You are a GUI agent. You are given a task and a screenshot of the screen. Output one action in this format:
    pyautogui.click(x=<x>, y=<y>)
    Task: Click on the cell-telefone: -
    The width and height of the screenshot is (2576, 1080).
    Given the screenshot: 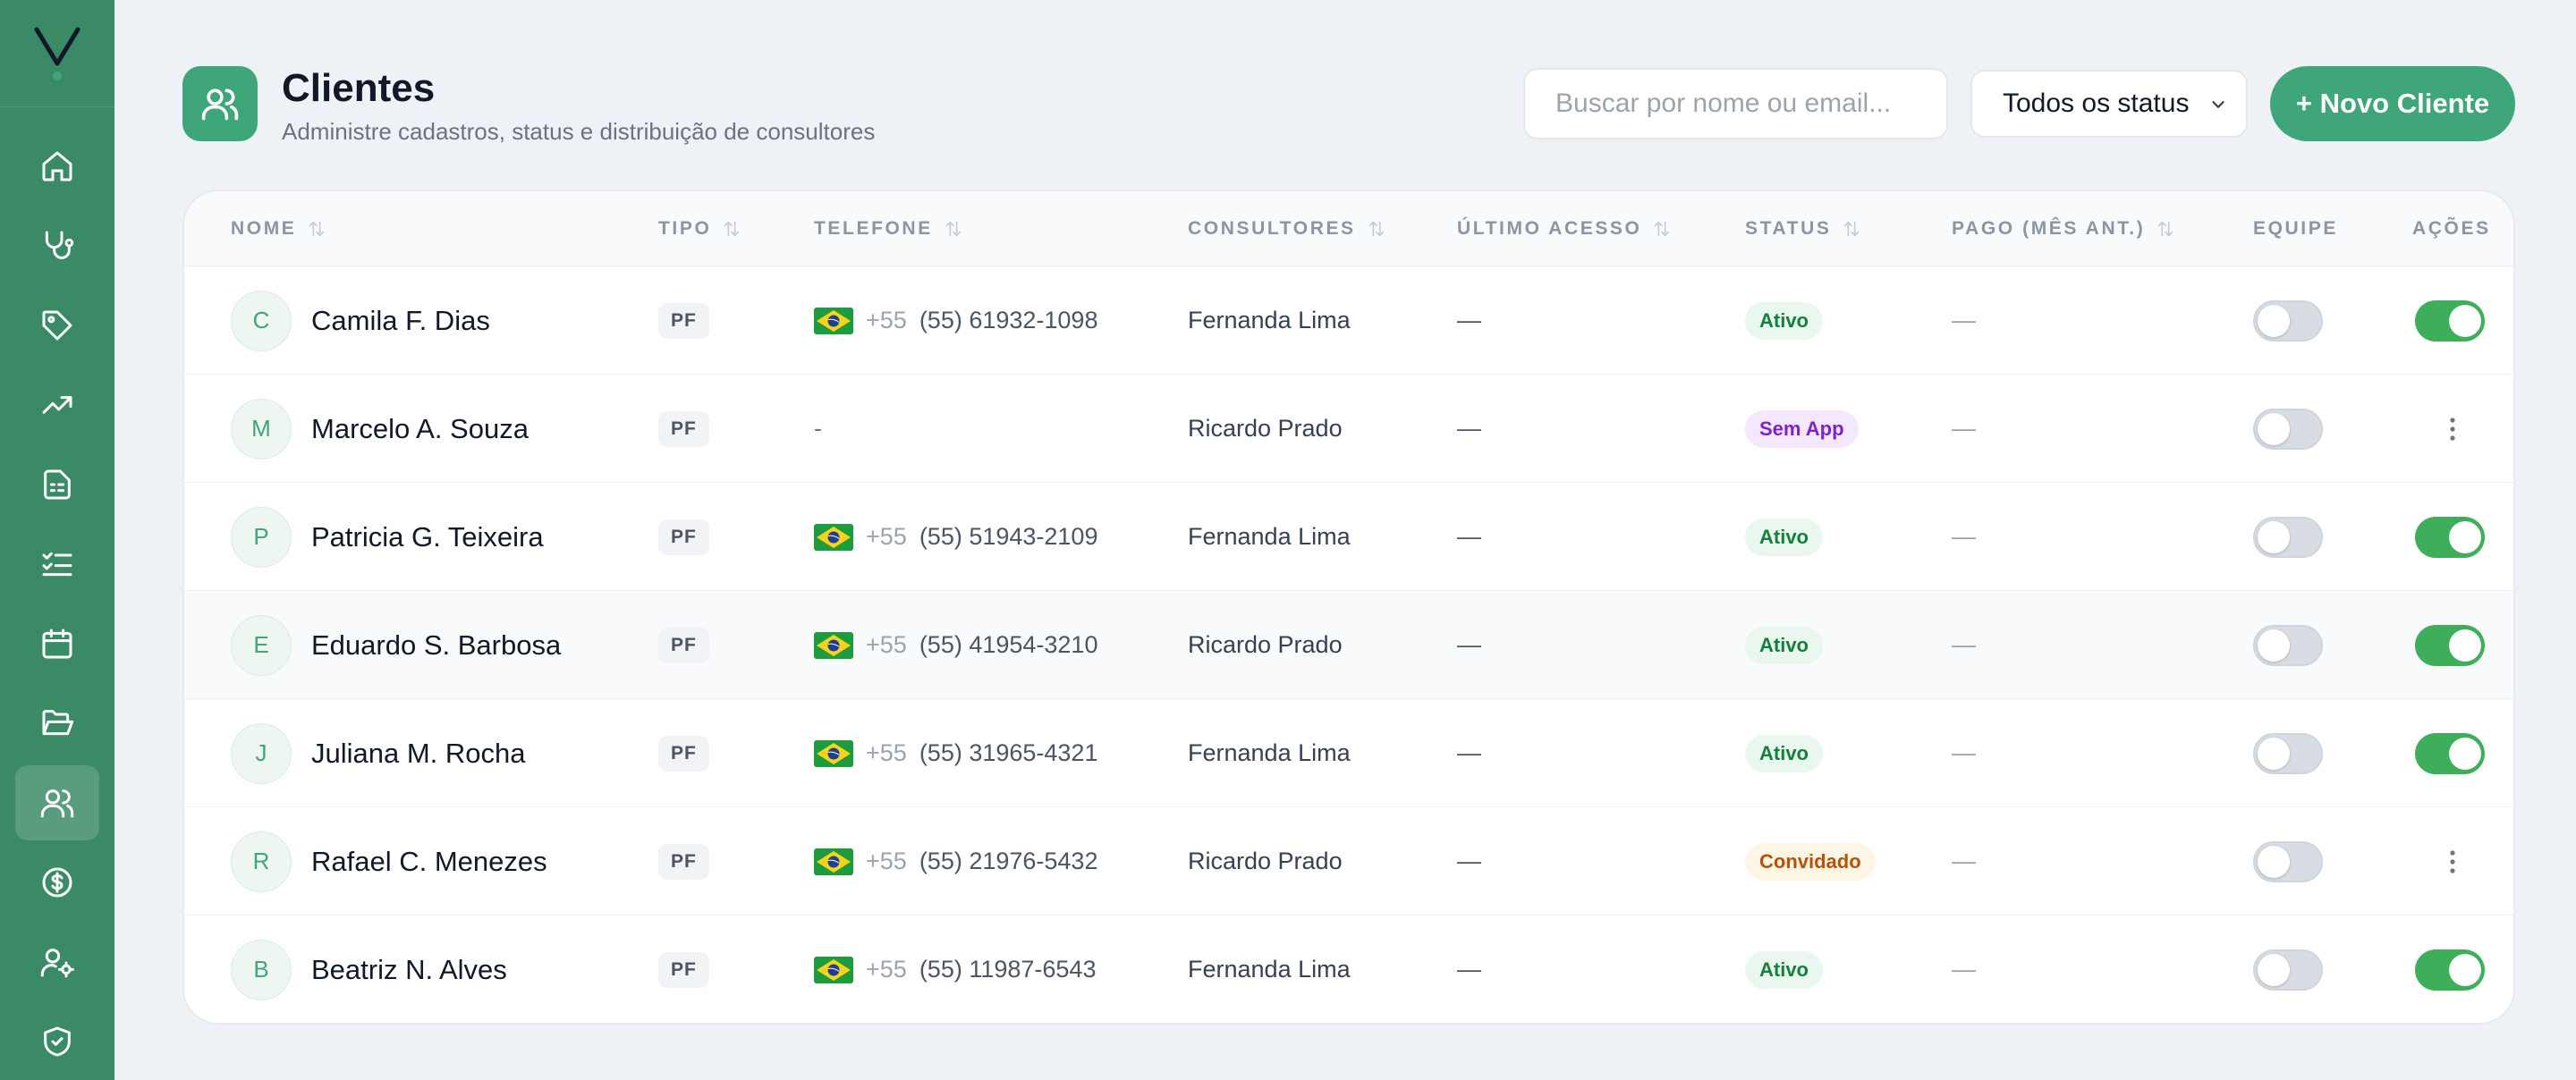 What is the action you would take?
    pyautogui.click(x=818, y=429)
    